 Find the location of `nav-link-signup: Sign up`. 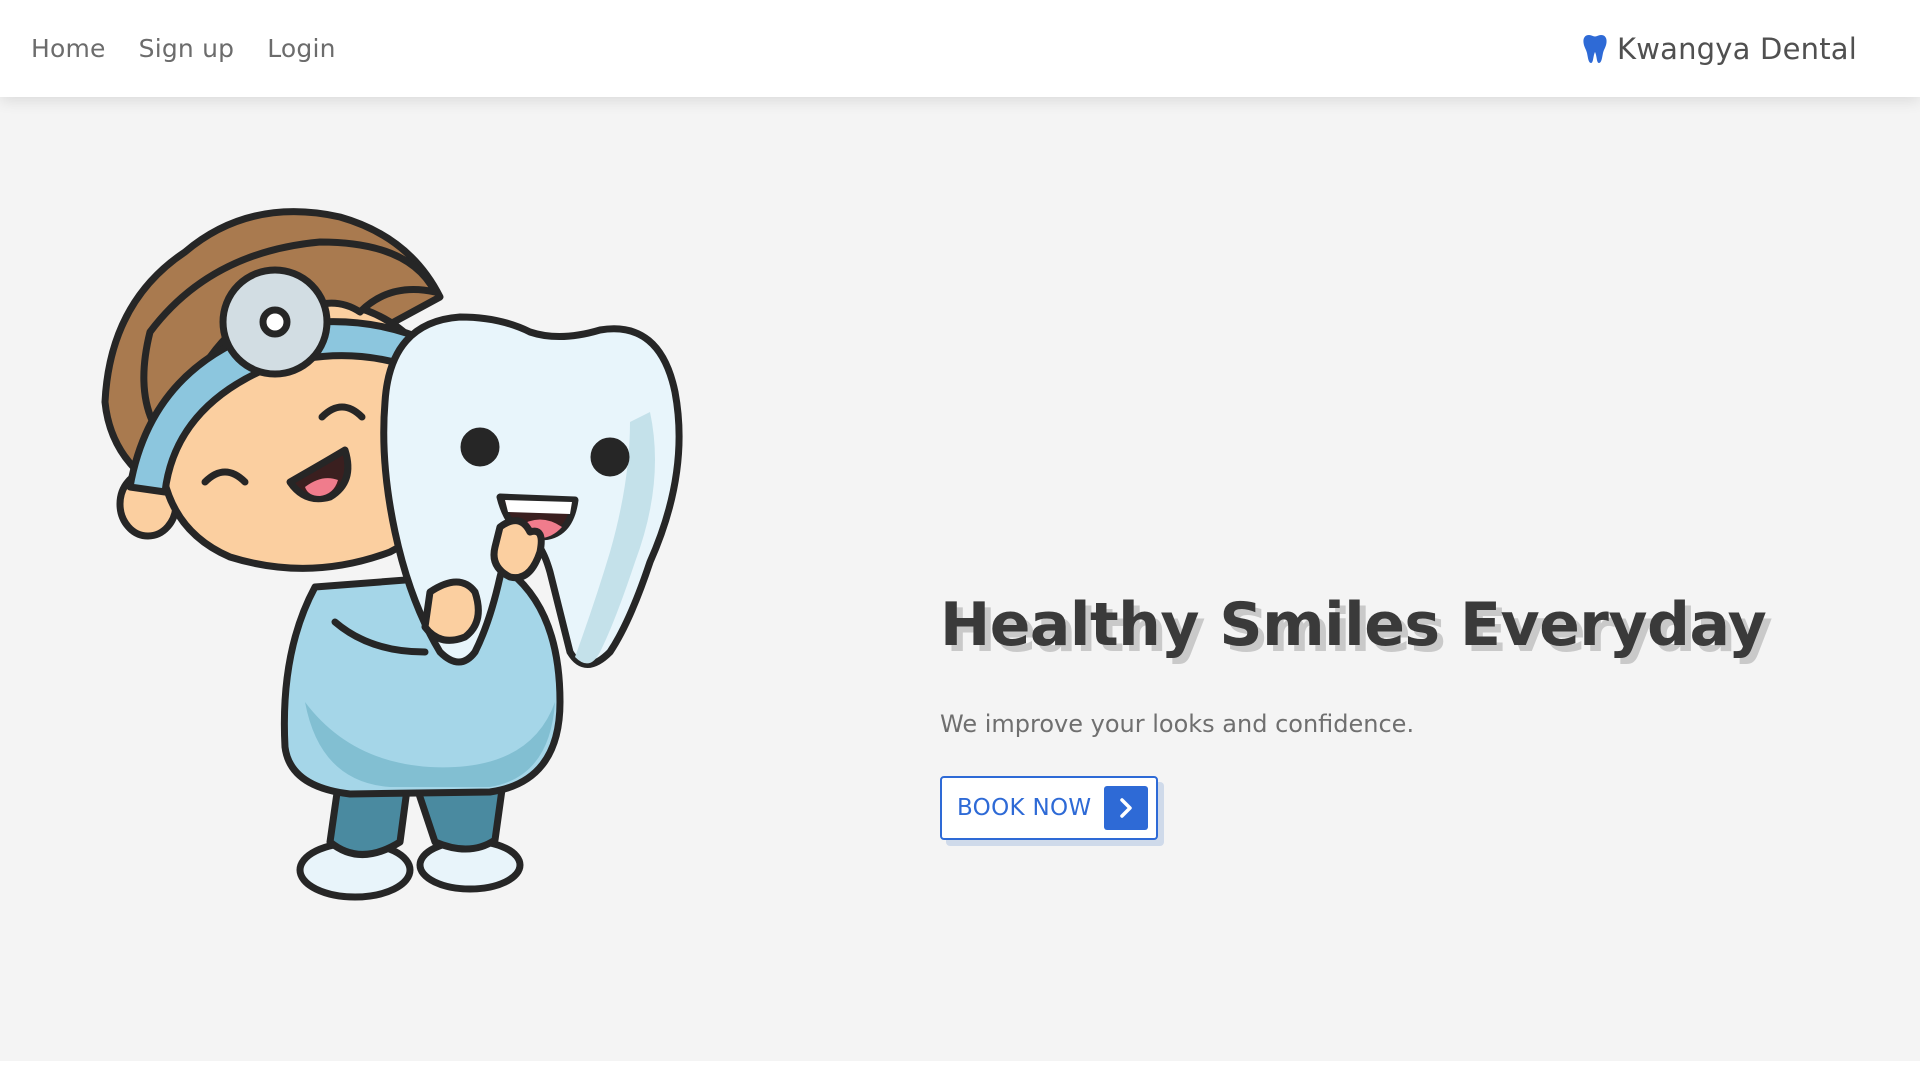

nav-link-signup: Sign up is located at coordinates (187, 48).